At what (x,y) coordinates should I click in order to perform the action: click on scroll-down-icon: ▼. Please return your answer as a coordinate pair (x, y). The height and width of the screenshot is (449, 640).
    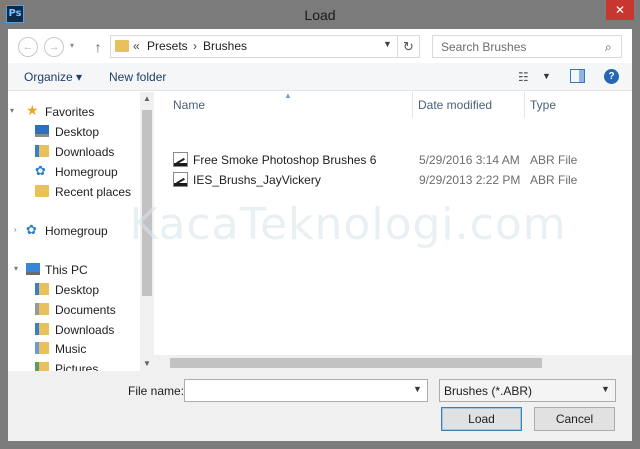
    Looking at the image, I should click on (147, 364).